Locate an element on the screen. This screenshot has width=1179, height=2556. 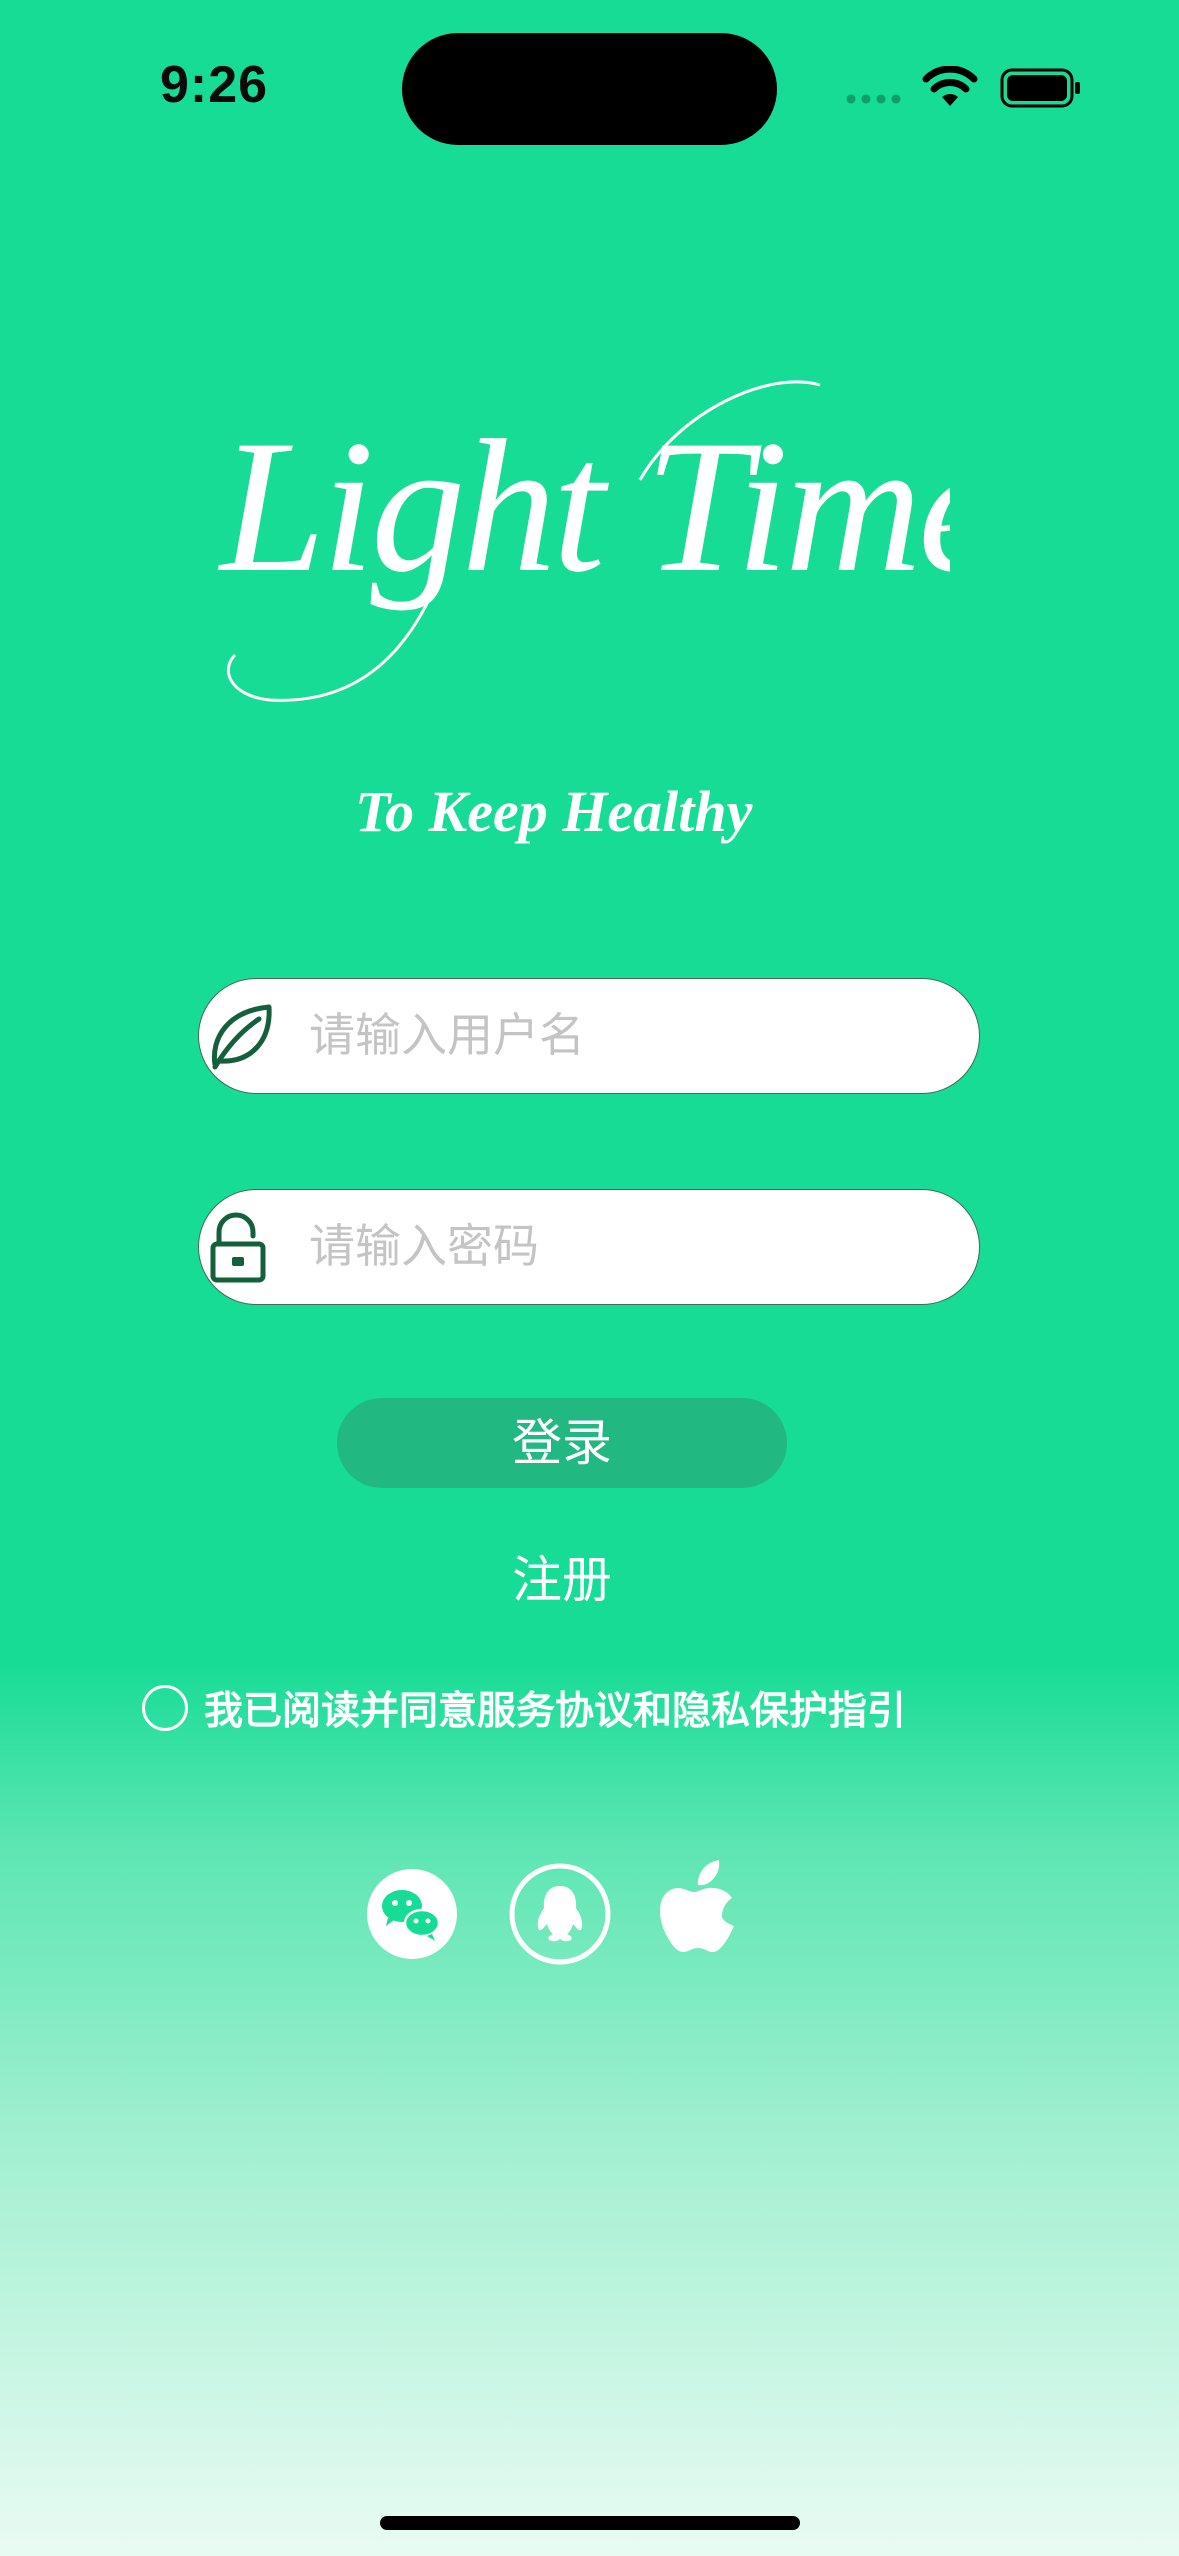
app-logo: Light Time is located at coordinates (583, 541).